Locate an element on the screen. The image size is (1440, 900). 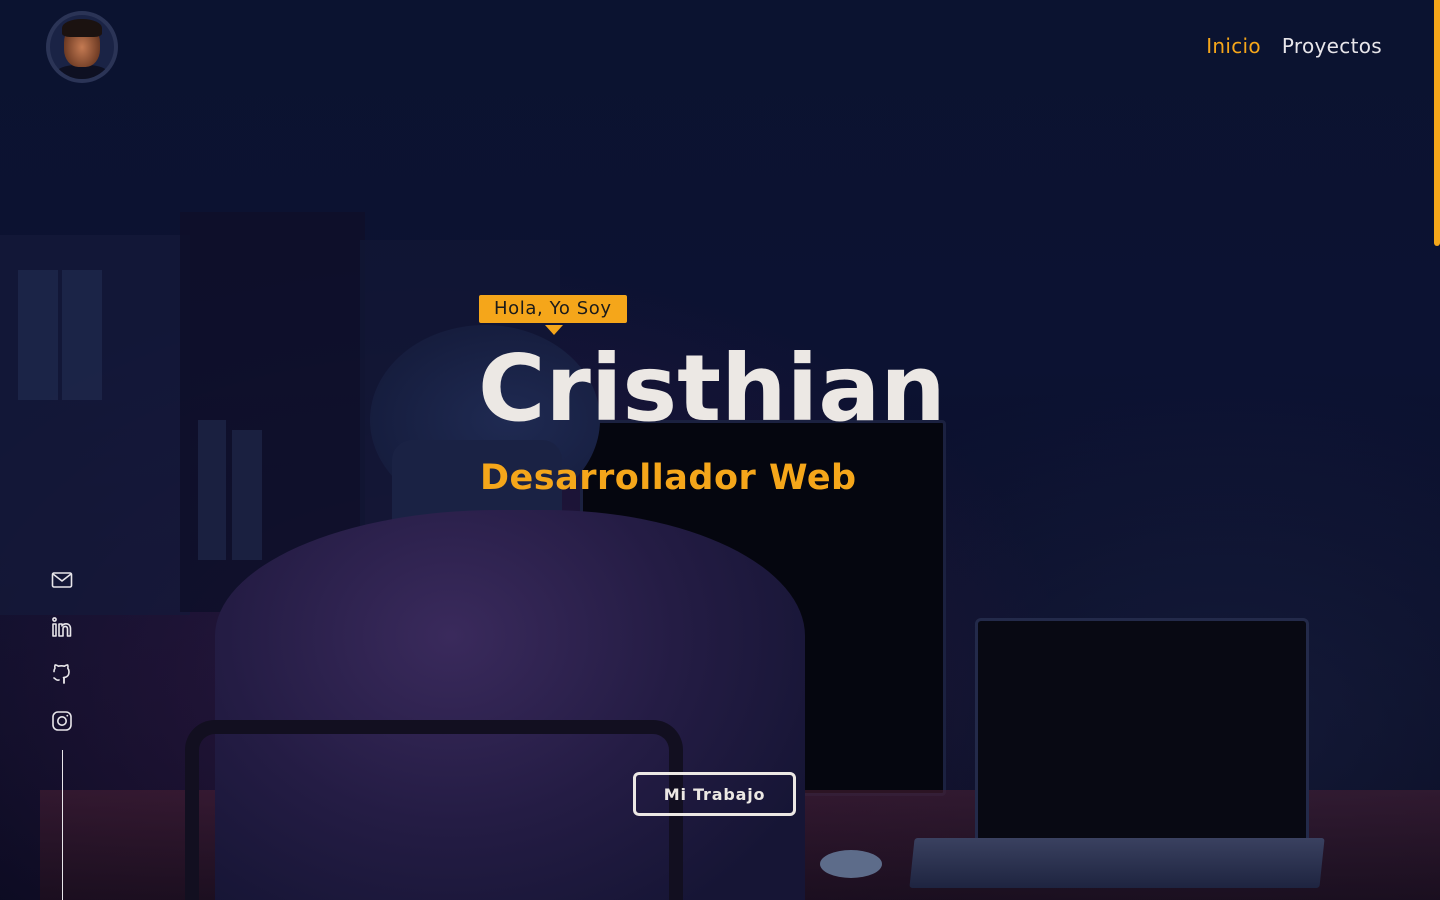
nav-link-inicio: Inicio is located at coordinates (1233, 46).